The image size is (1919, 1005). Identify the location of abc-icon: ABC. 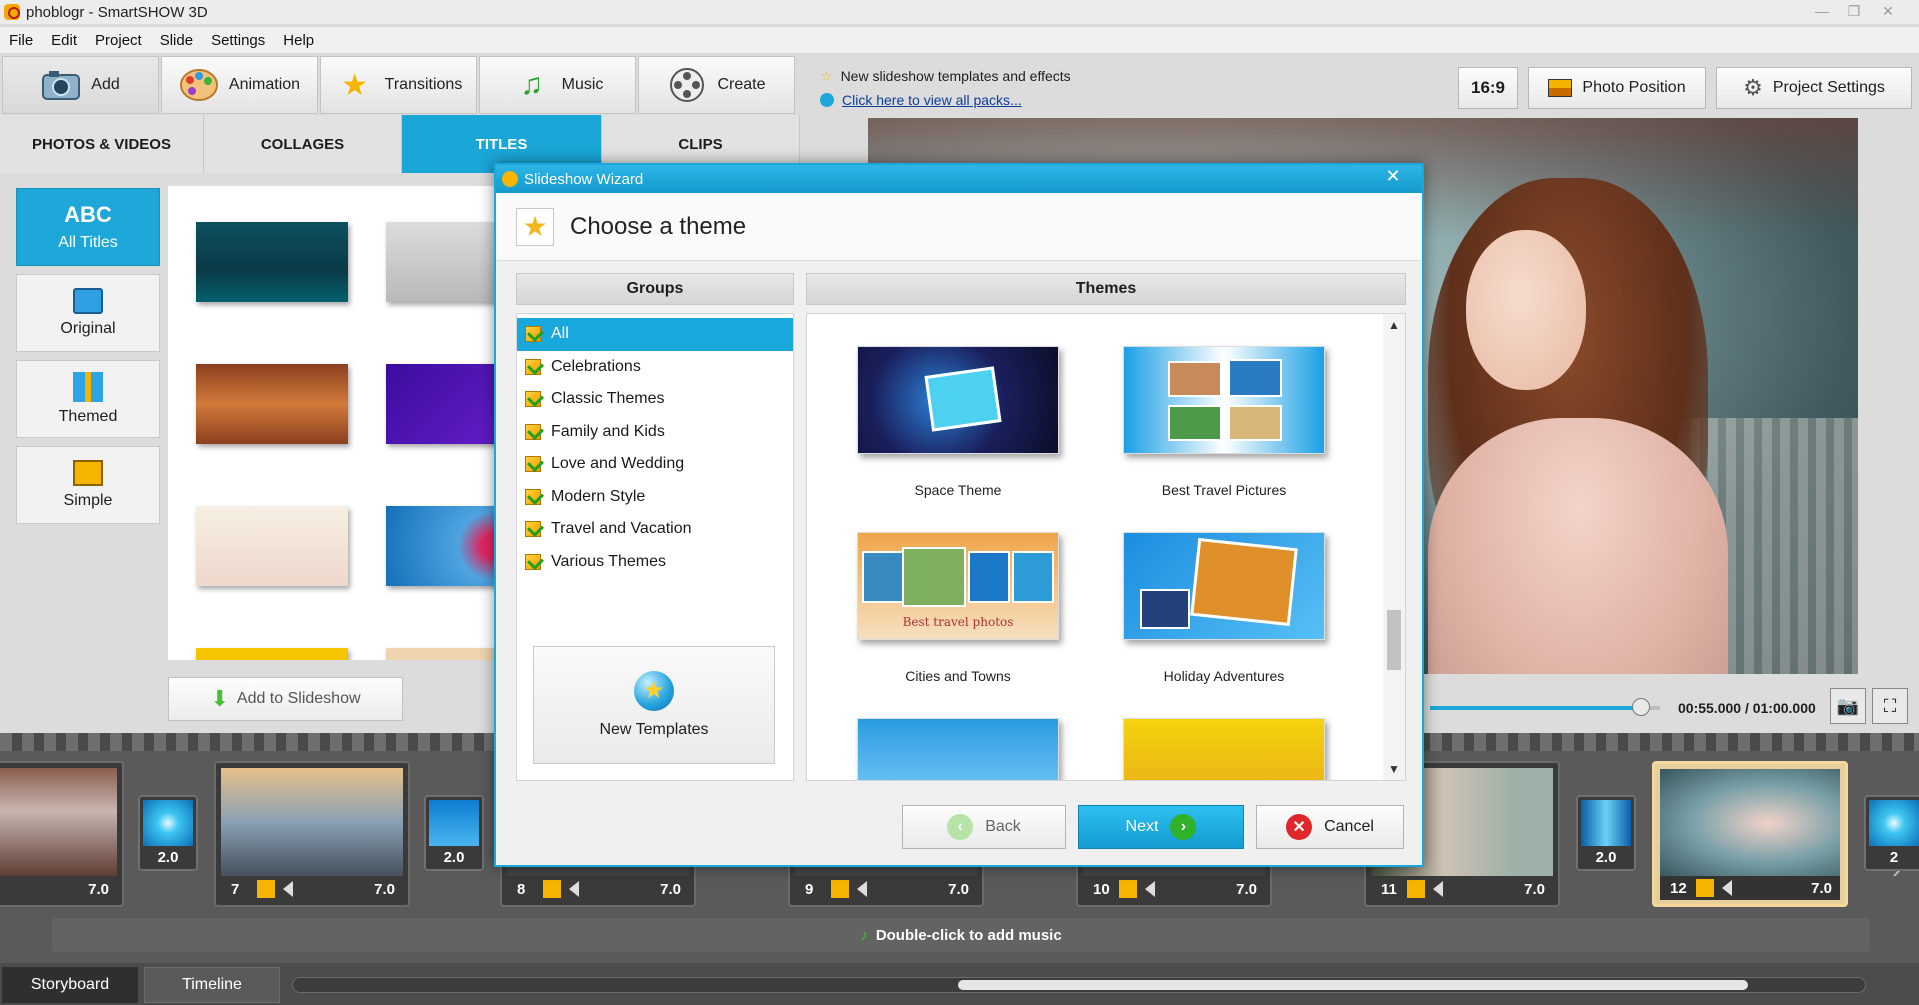
(88, 214).